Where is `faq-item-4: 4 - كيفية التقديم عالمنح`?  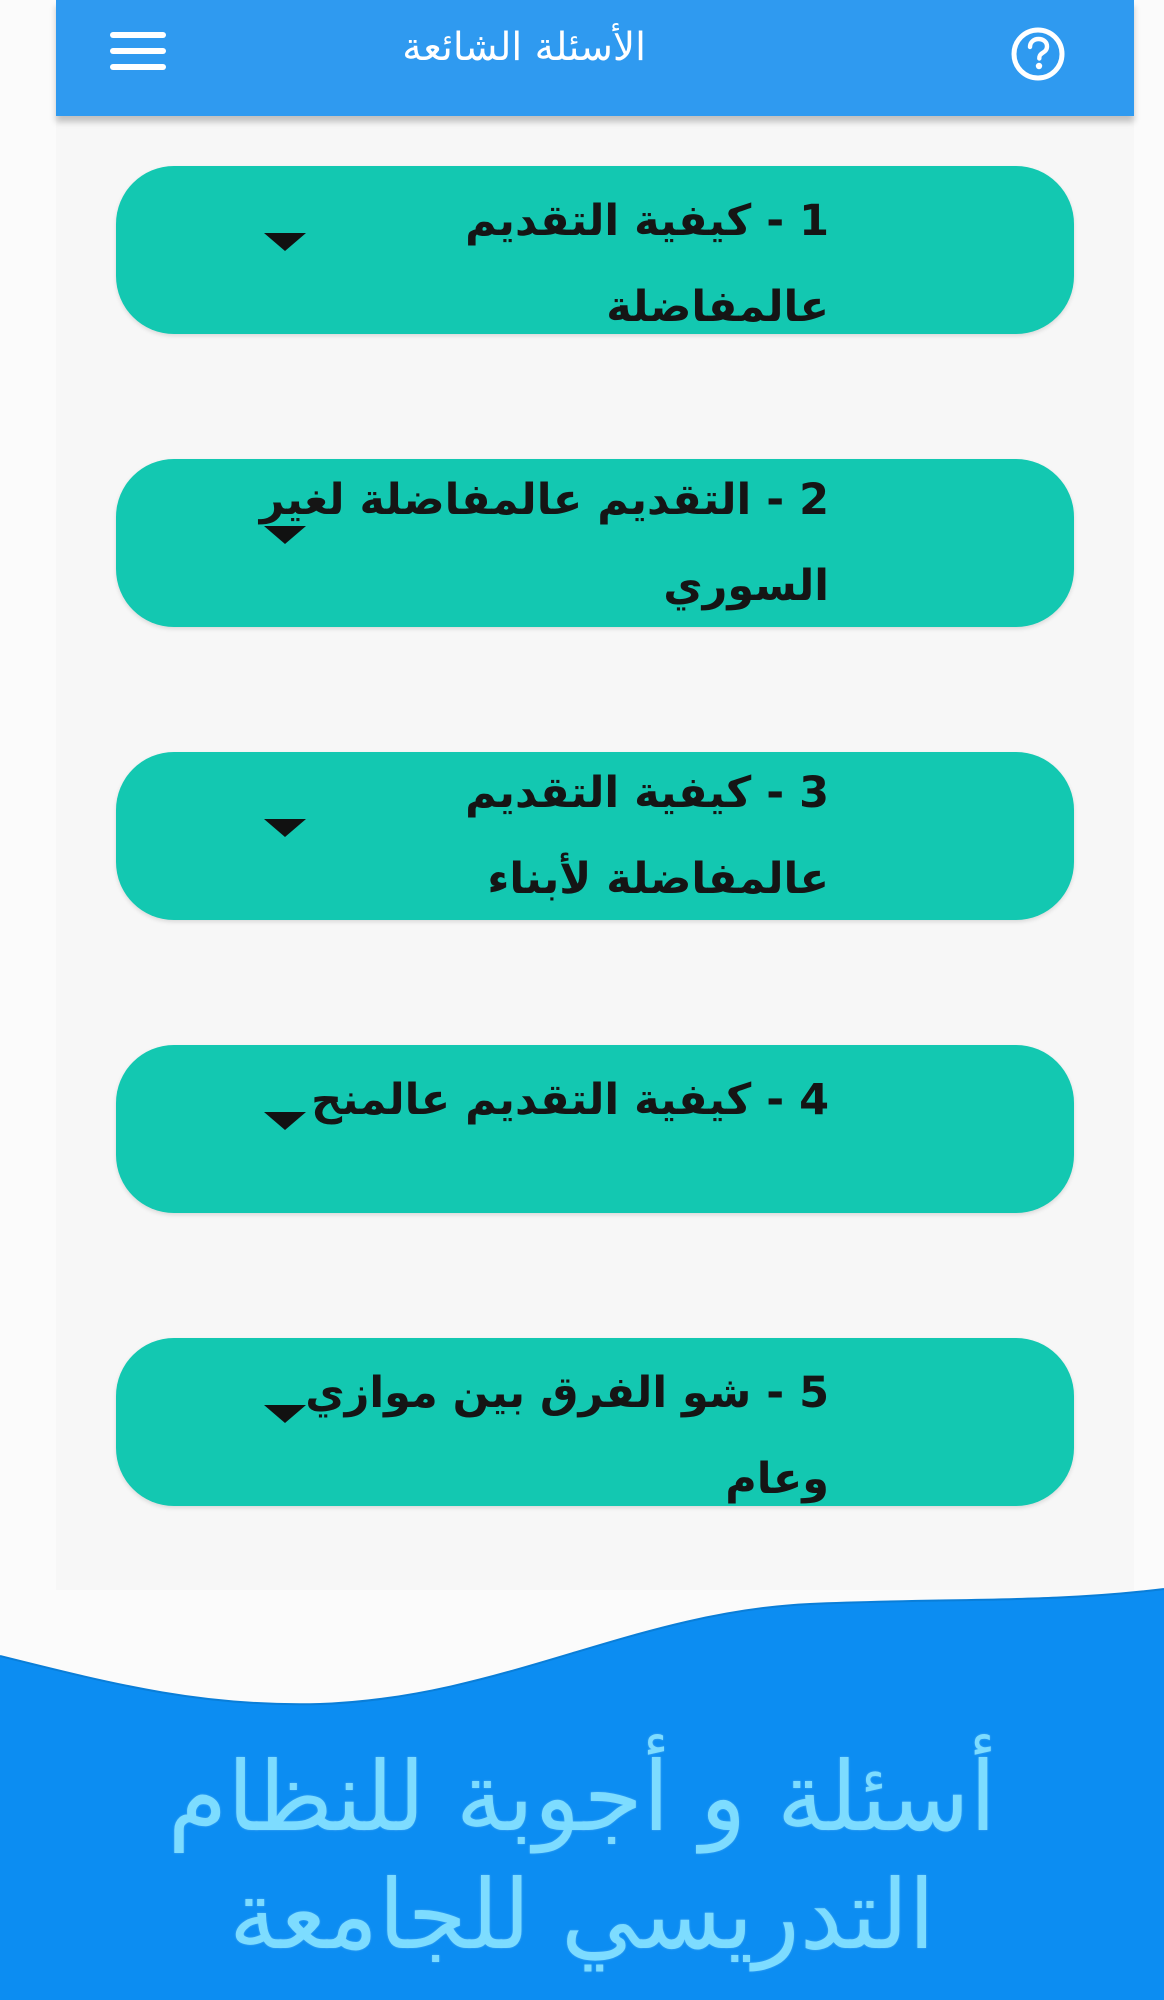
faq-item-4: 4 - كيفية التقديم عالمنح is located at coordinates (595, 1129).